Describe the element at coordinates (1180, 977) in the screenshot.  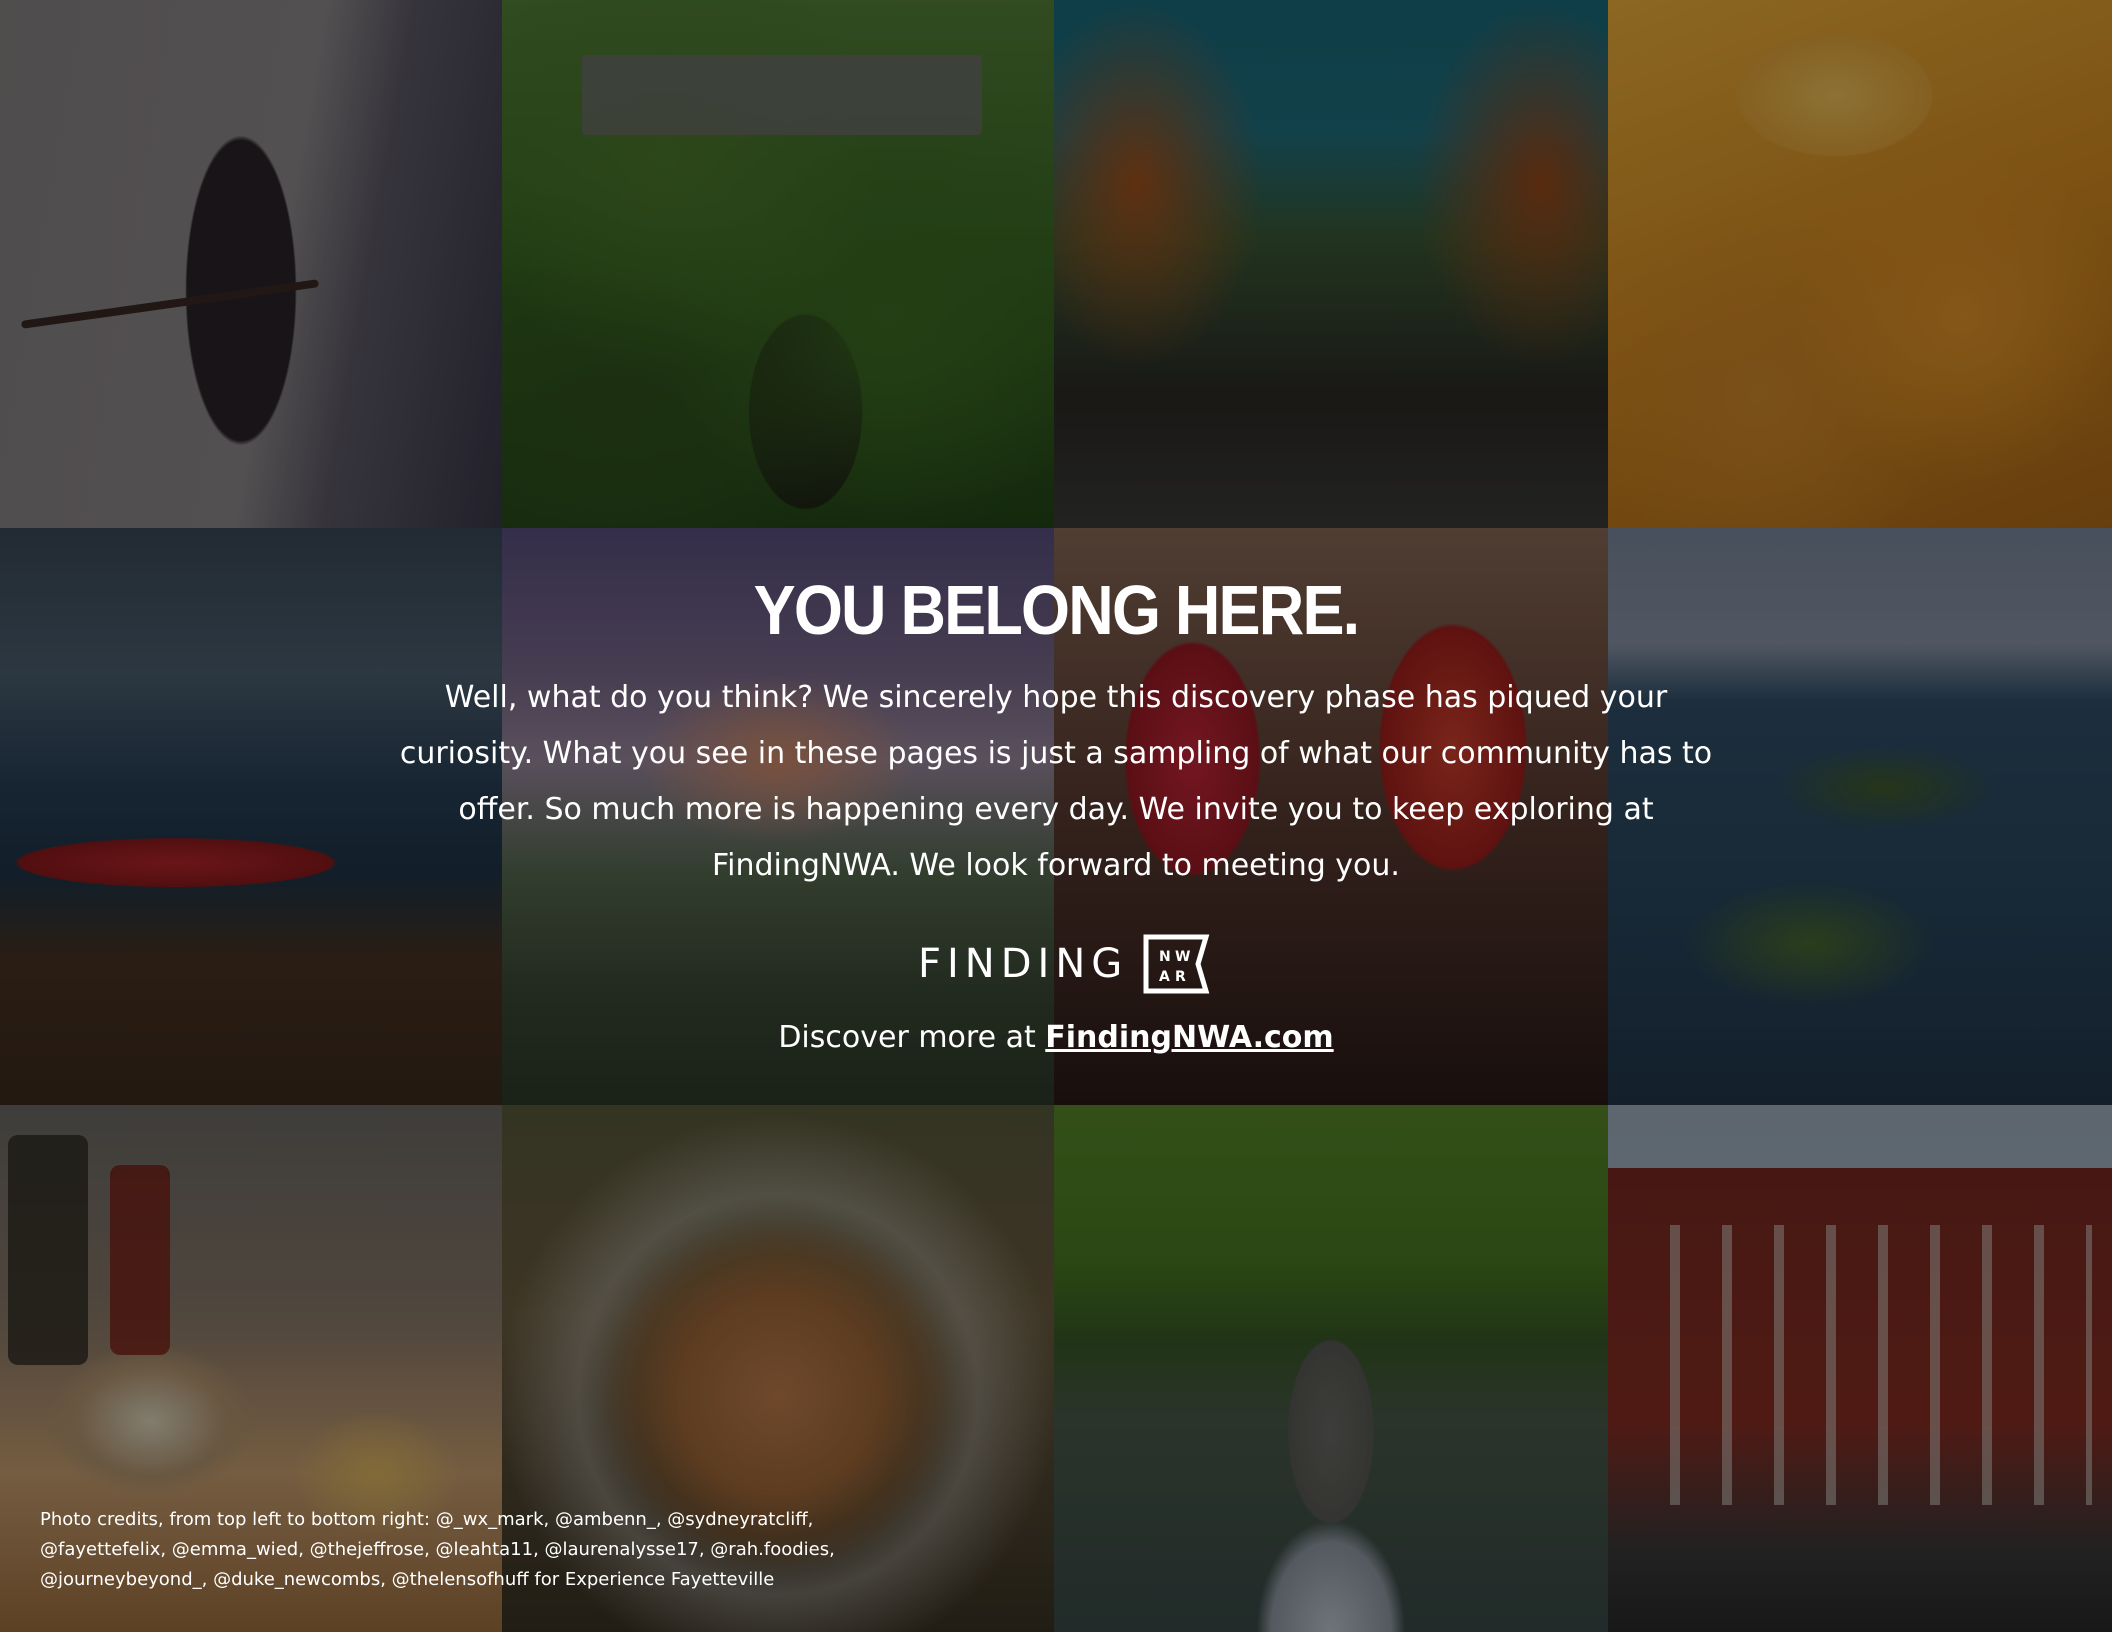
I see `badge-letter-r: R` at that location.